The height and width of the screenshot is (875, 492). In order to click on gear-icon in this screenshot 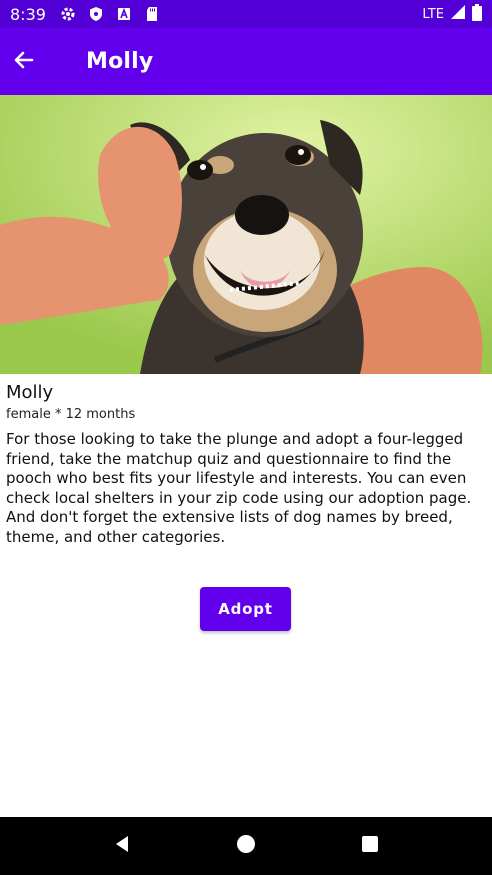, I will do `click(68, 14)`.